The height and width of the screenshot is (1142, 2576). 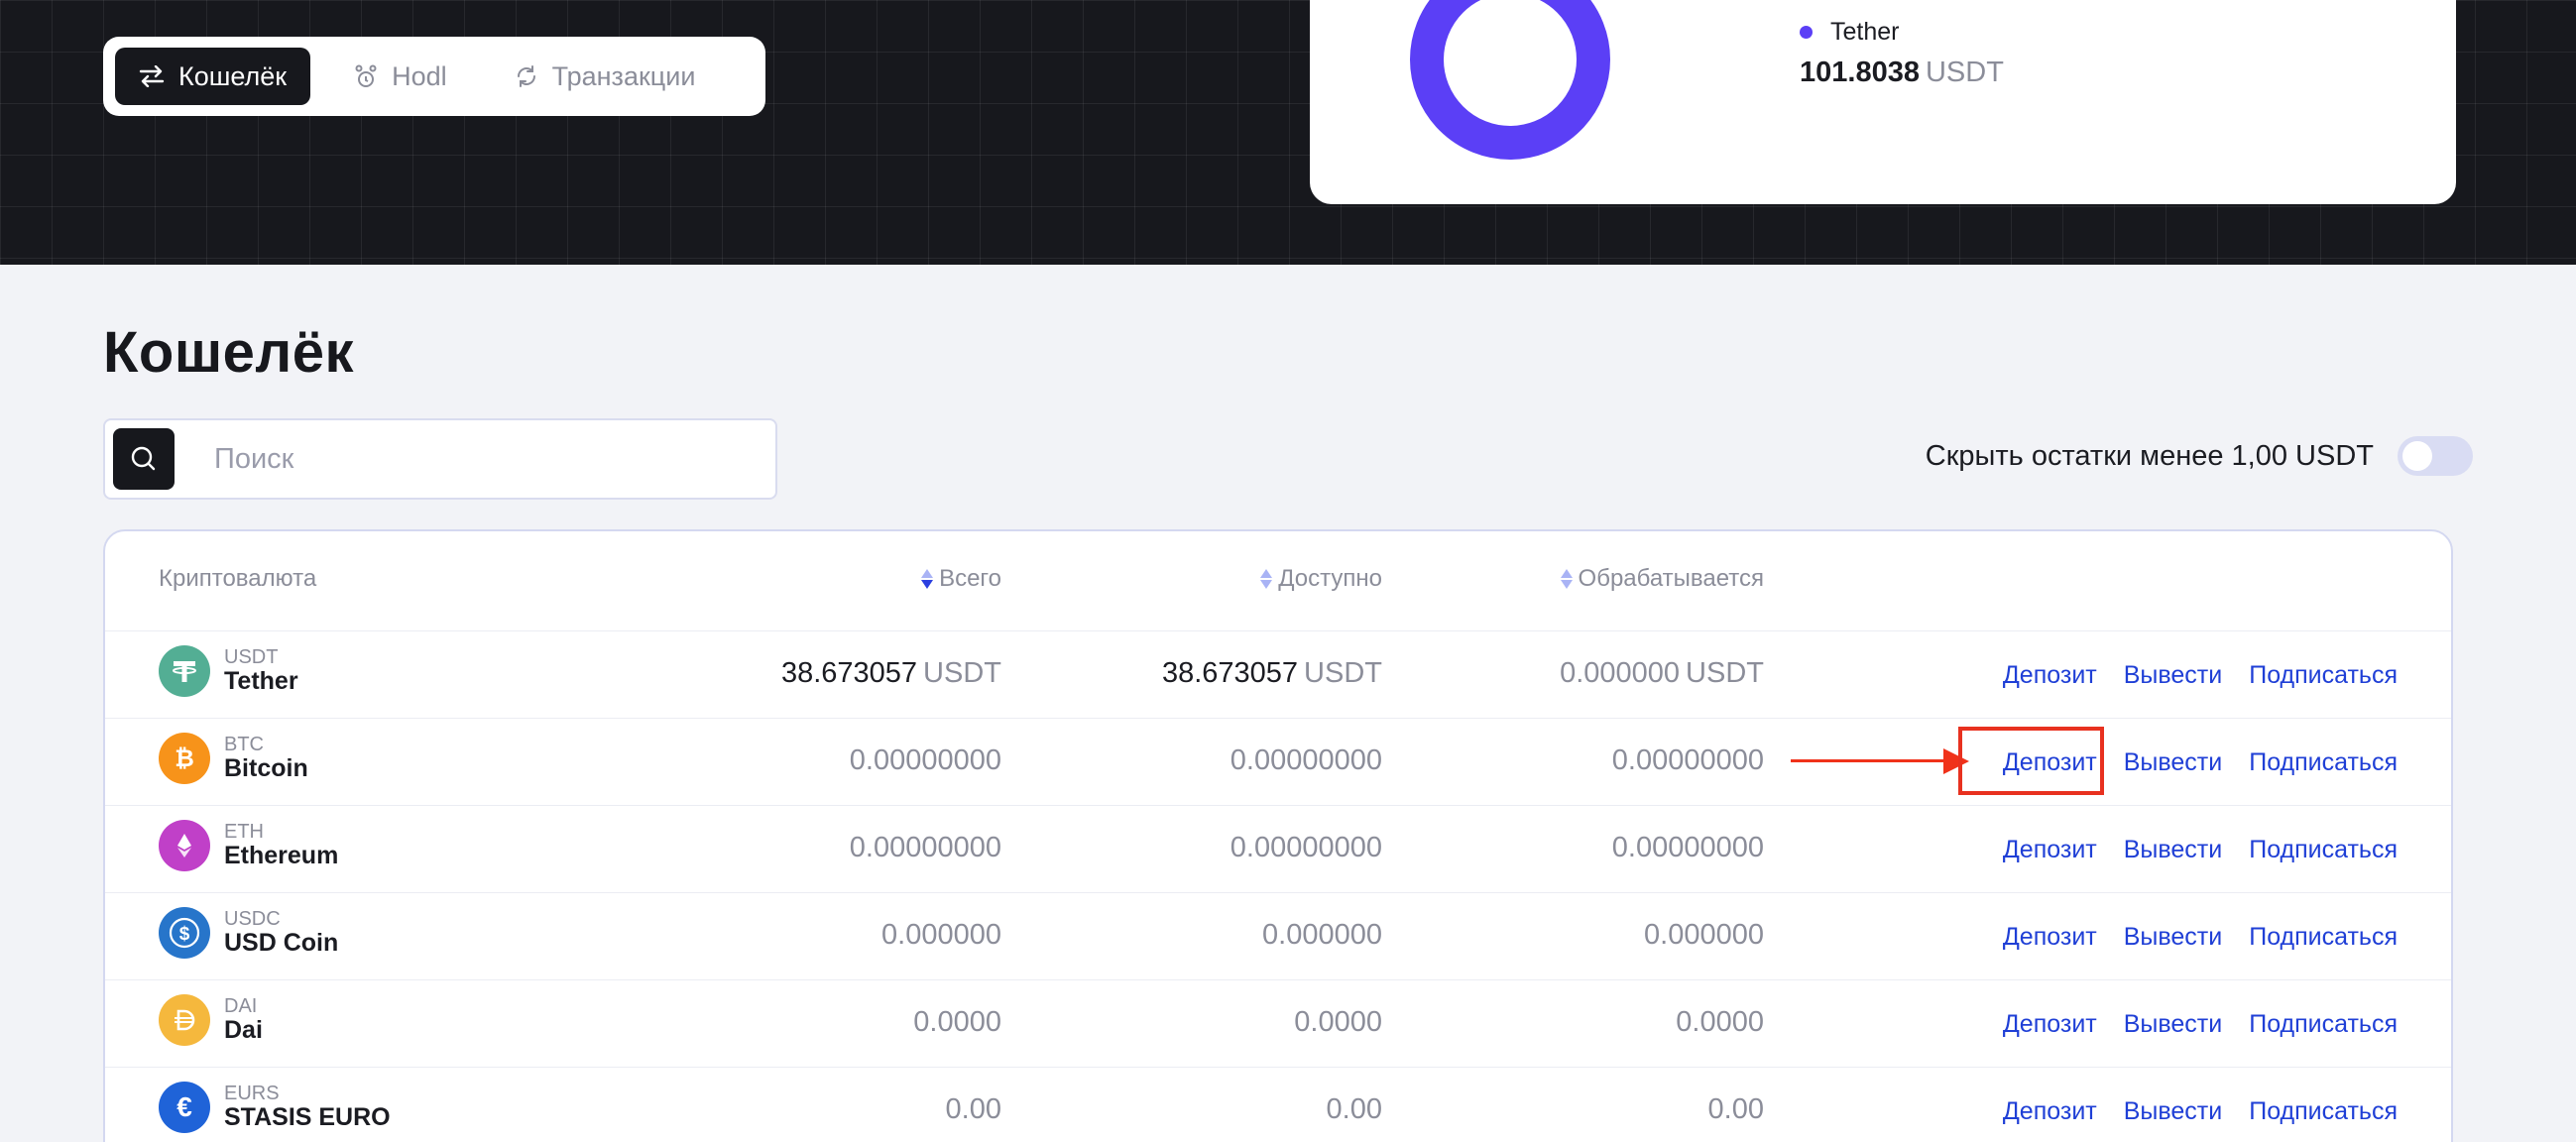 I want to click on wallet-tabs: Кошелёк Hodl Транзакции, so click(x=434, y=76).